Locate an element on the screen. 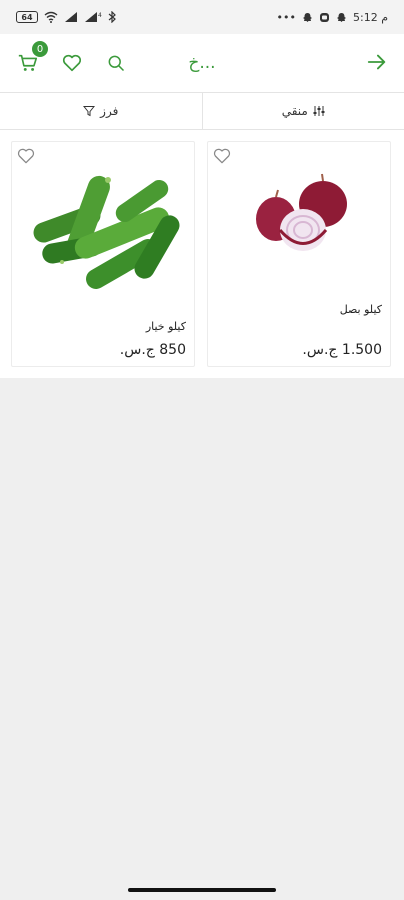 This screenshot has width=404, height=900. onion-shapes is located at coordinates (301, 212).